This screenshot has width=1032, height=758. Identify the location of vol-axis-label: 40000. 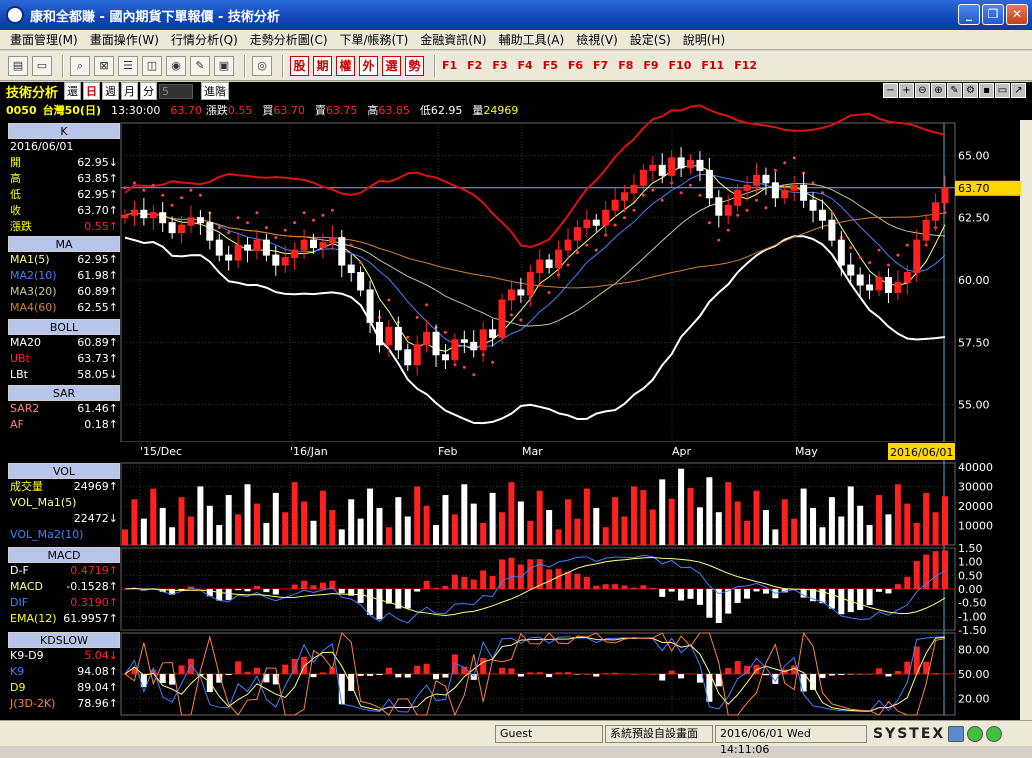
(975, 467).